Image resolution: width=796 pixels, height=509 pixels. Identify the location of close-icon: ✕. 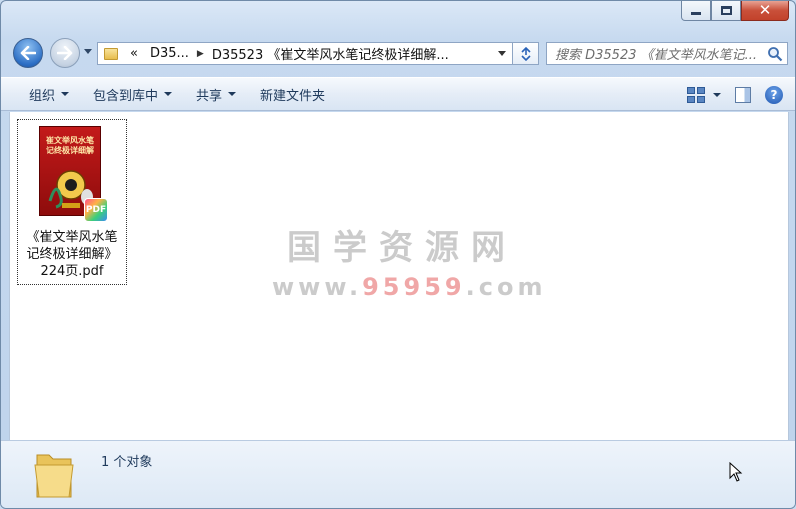
(765, 10).